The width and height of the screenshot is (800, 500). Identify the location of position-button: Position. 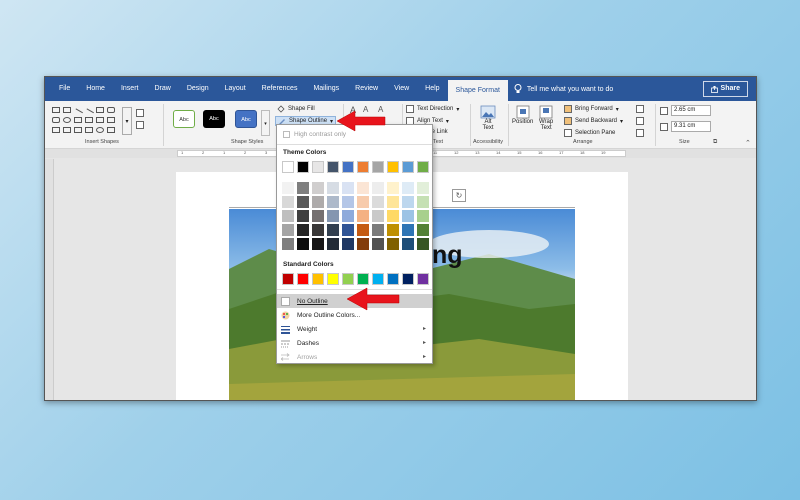
(522, 115).